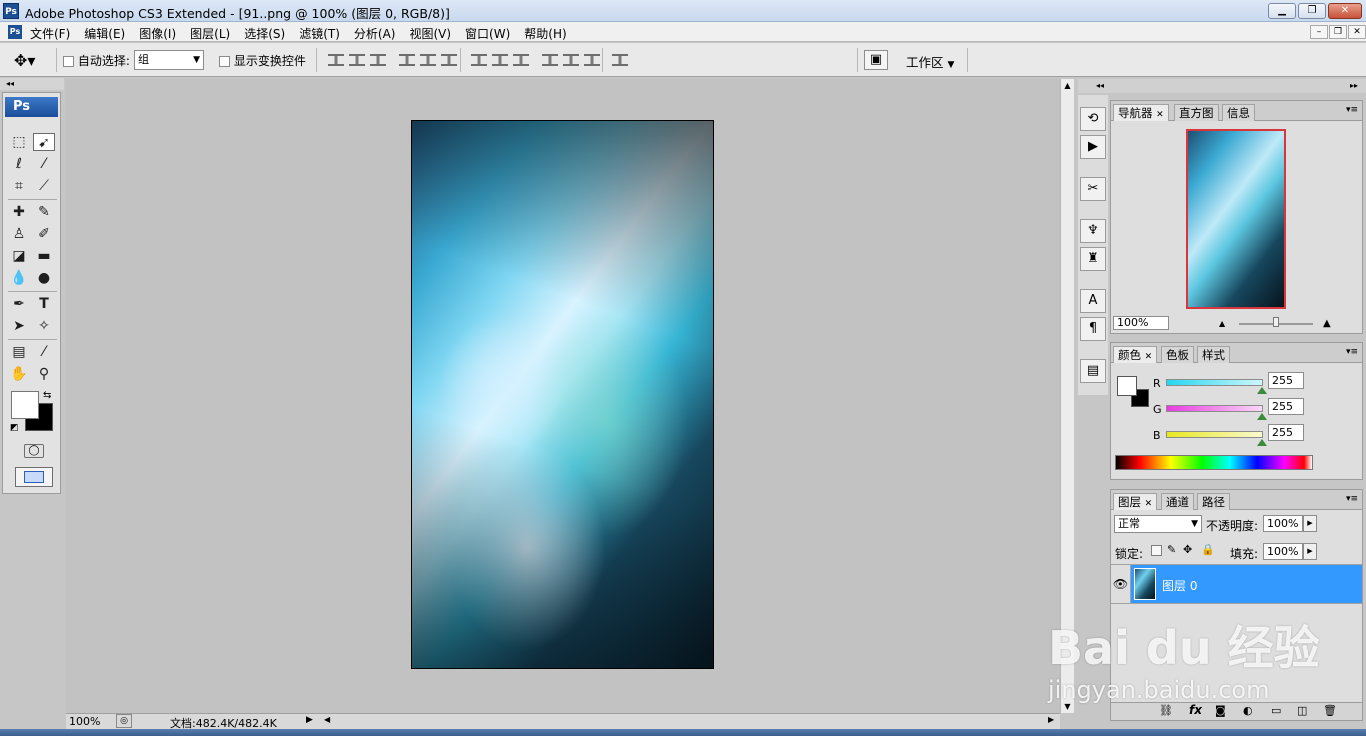  What do you see at coordinates (1319, 32) in the screenshot?
I see `doc-minimize-button: –` at bounding box center [1319, 32].